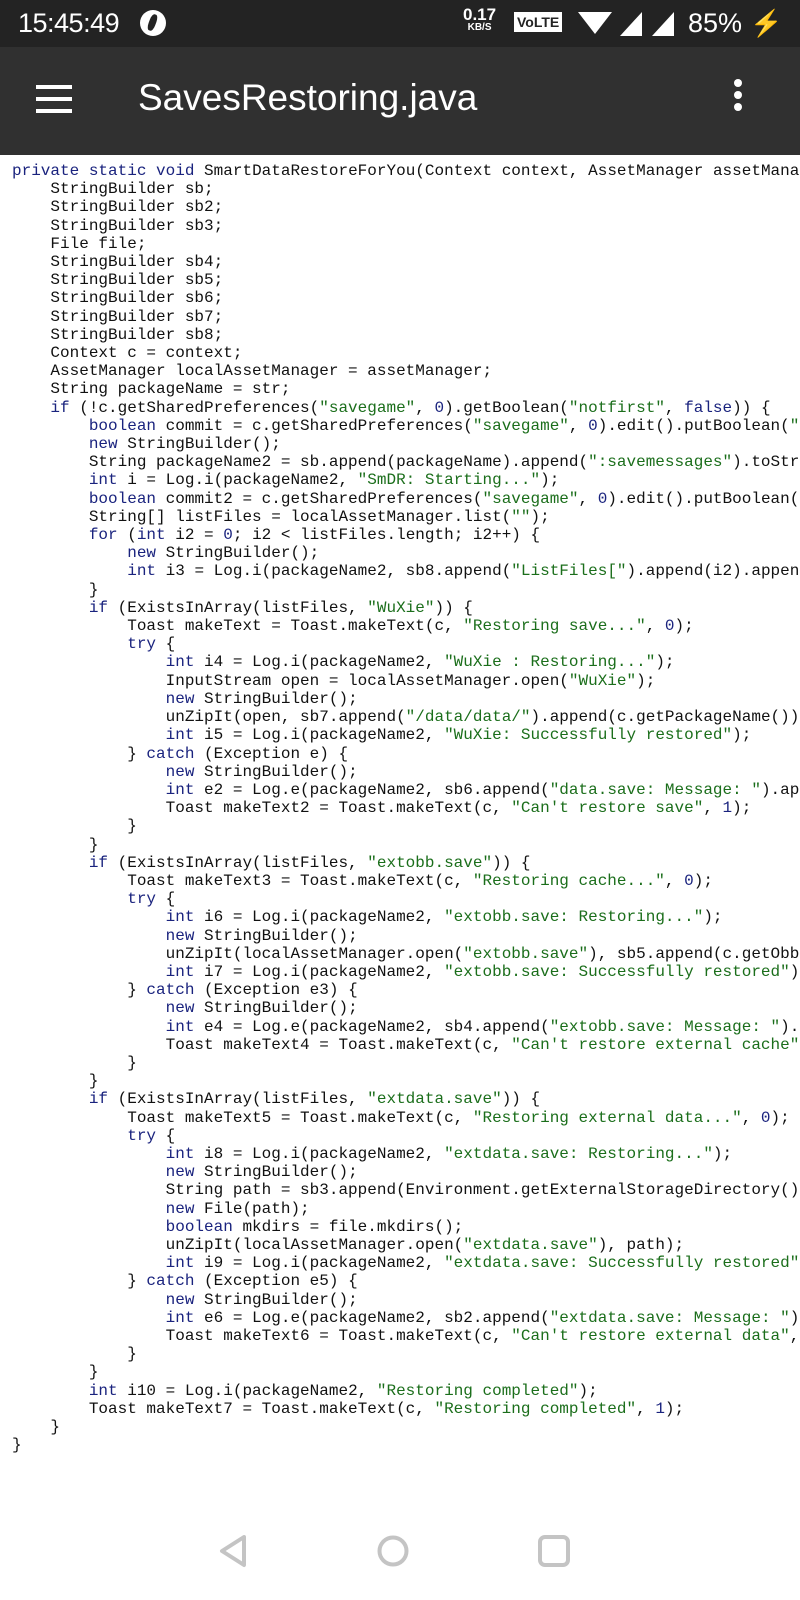 This screenshot has height=1600, width=800. Describe the element at coordinates (655, 1044) in the screenshot. I see `code-str: "Can't restore external cache"` at that location.